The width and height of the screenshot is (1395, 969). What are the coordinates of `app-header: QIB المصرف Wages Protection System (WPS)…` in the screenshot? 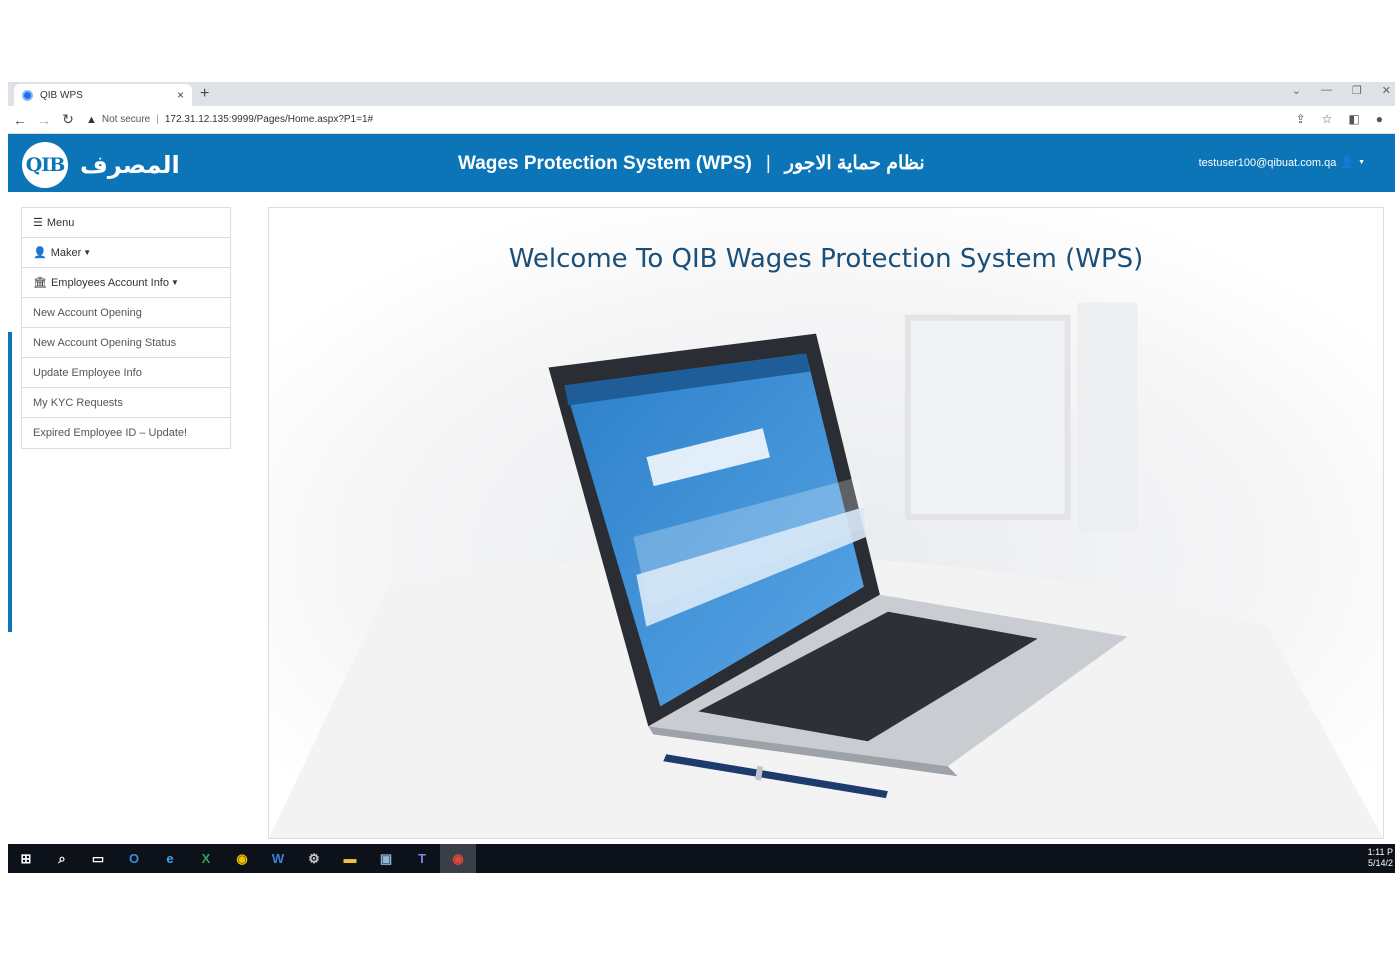 It's located at (701, 163).